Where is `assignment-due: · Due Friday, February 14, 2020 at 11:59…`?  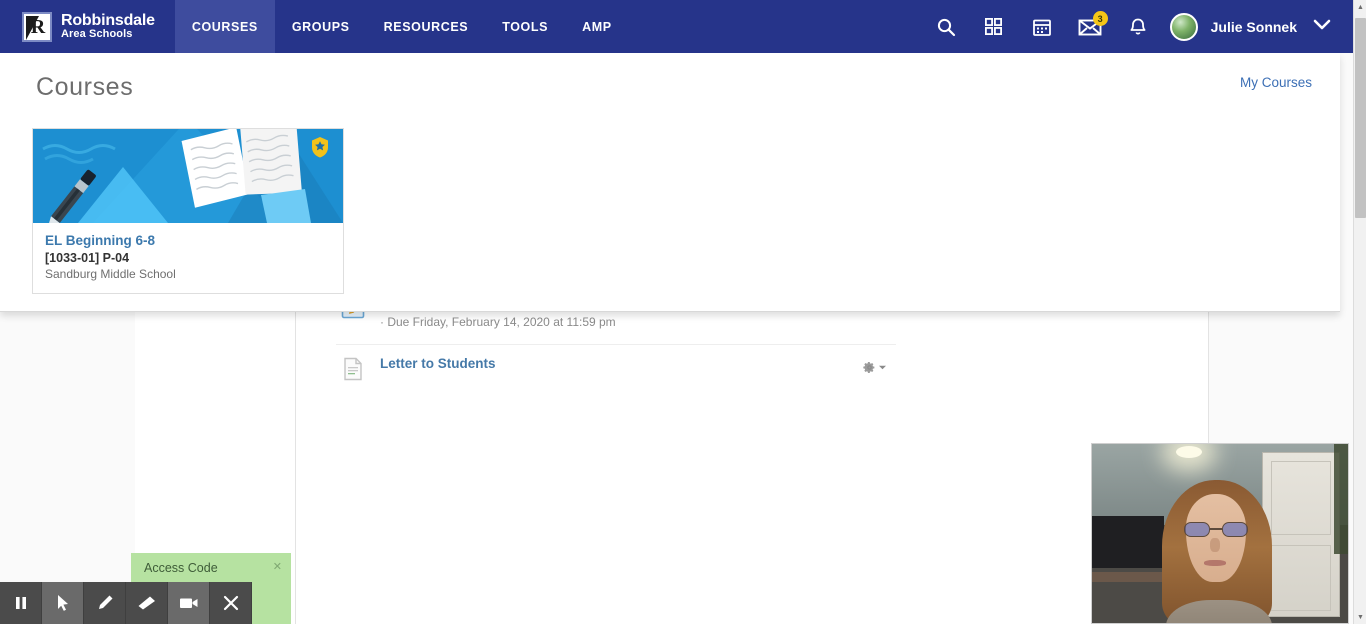 assignment-due: · Due Friday, February 14, 2020 at 11:59… is located at coordinates (498, 322).